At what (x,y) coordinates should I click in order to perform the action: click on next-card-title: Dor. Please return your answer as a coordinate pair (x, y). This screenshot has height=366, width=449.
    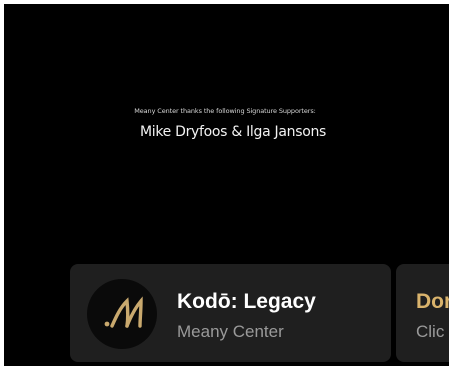
    Looking at the image, I should click on (432, 301).